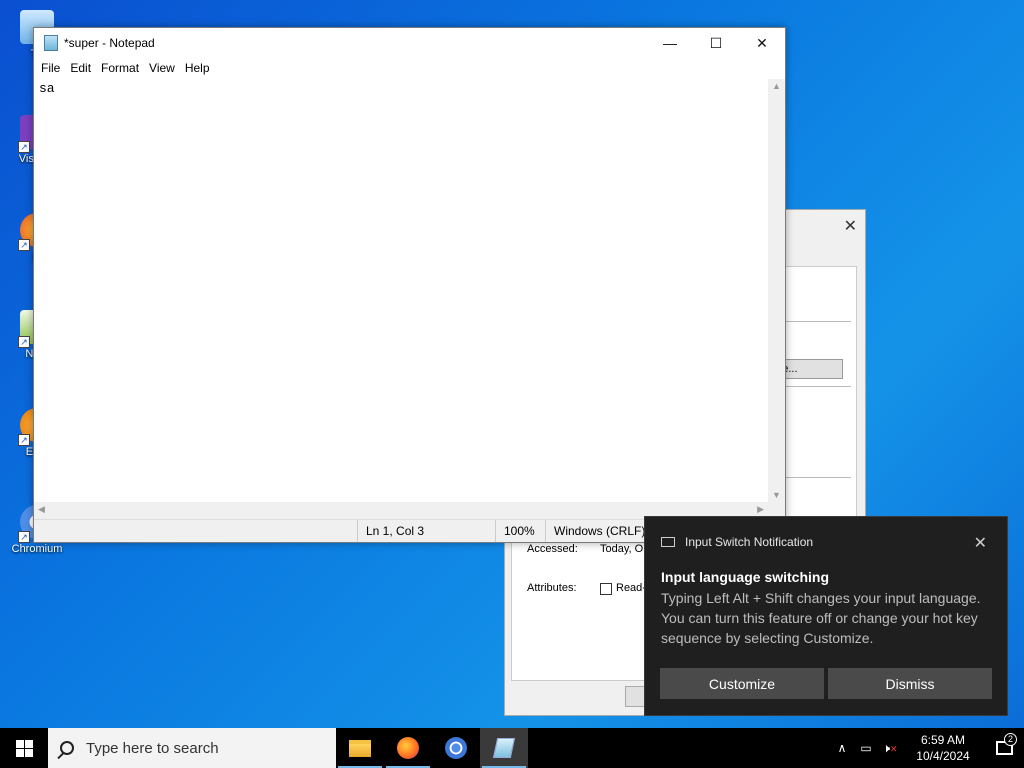 This screenshot has height=768, width=1024. I want to click on windows-logo-icon, so click(24, 748).